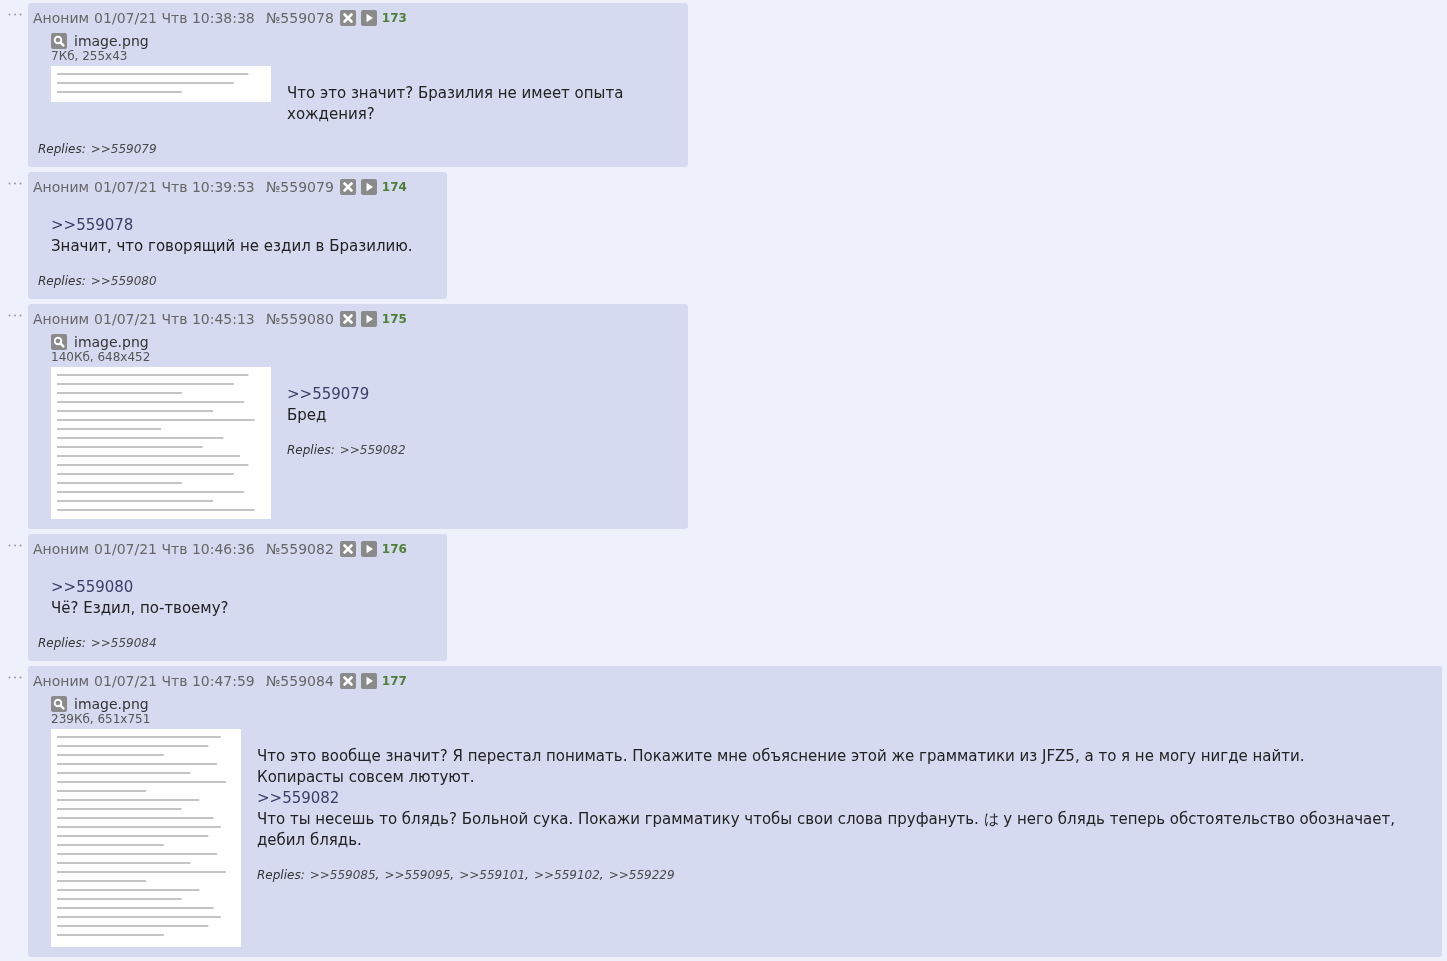 This screenshot has width=1447, height=961. What do you see at coordinates (566, 875) in the screenshot?
I see `reply-link: >>559102` at bounding box center [566, 875].